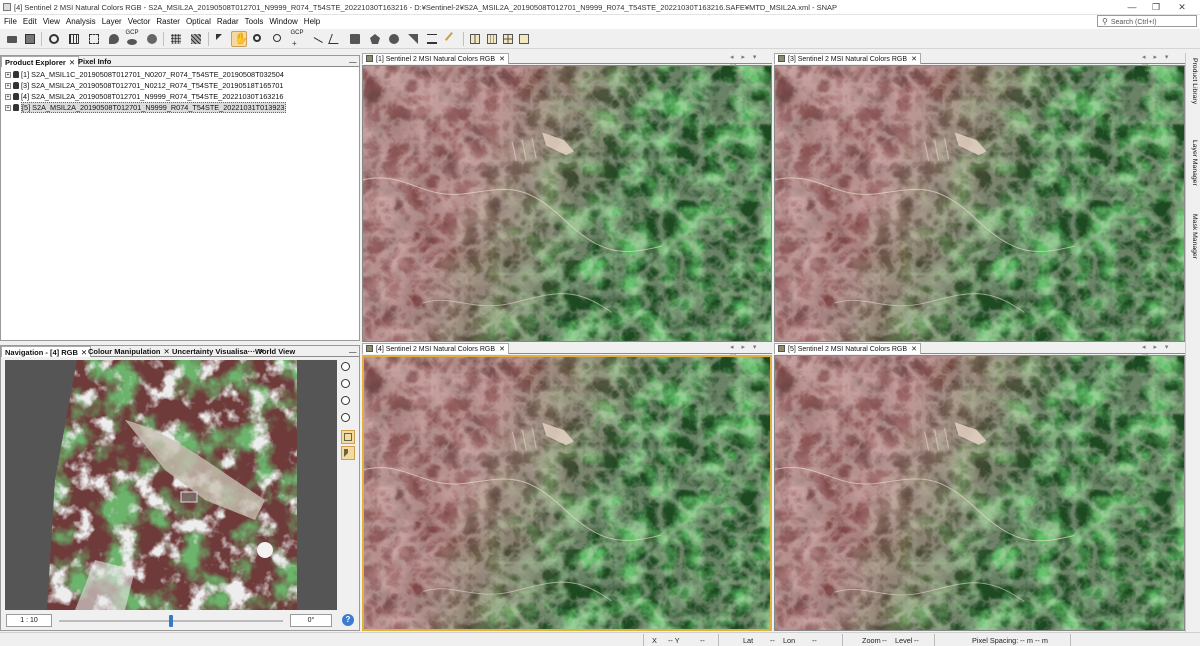  What do you see at coordinates (674, 640) in the screenshot?
I see `status-x-value: -- Y` at bounding box center [674, 640].